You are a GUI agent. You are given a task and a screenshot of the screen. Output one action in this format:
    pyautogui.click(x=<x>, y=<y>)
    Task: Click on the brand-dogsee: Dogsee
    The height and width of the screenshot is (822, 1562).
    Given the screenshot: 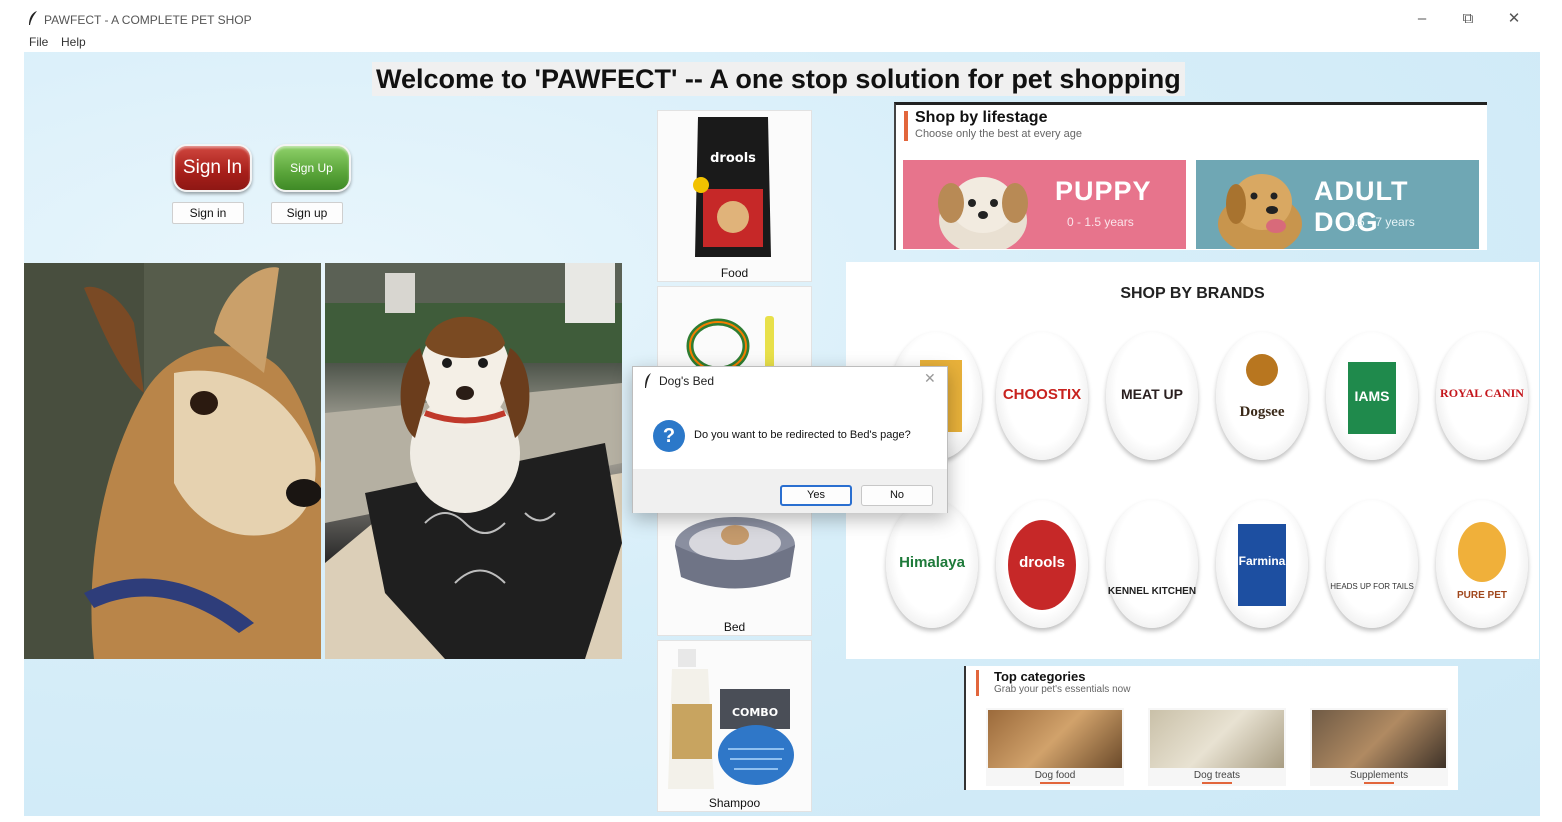 What is the action you would take?
    pyautogui.click(x=1262, y=396)
    